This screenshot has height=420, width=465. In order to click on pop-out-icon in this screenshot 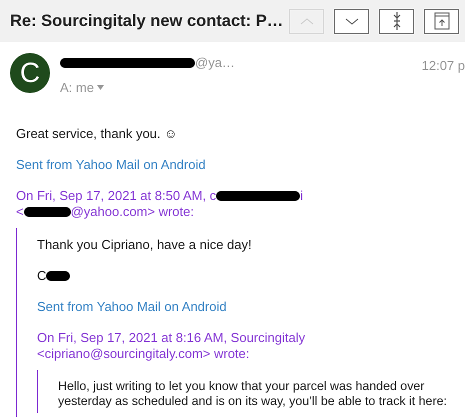, I will do `click(442, 21)`.